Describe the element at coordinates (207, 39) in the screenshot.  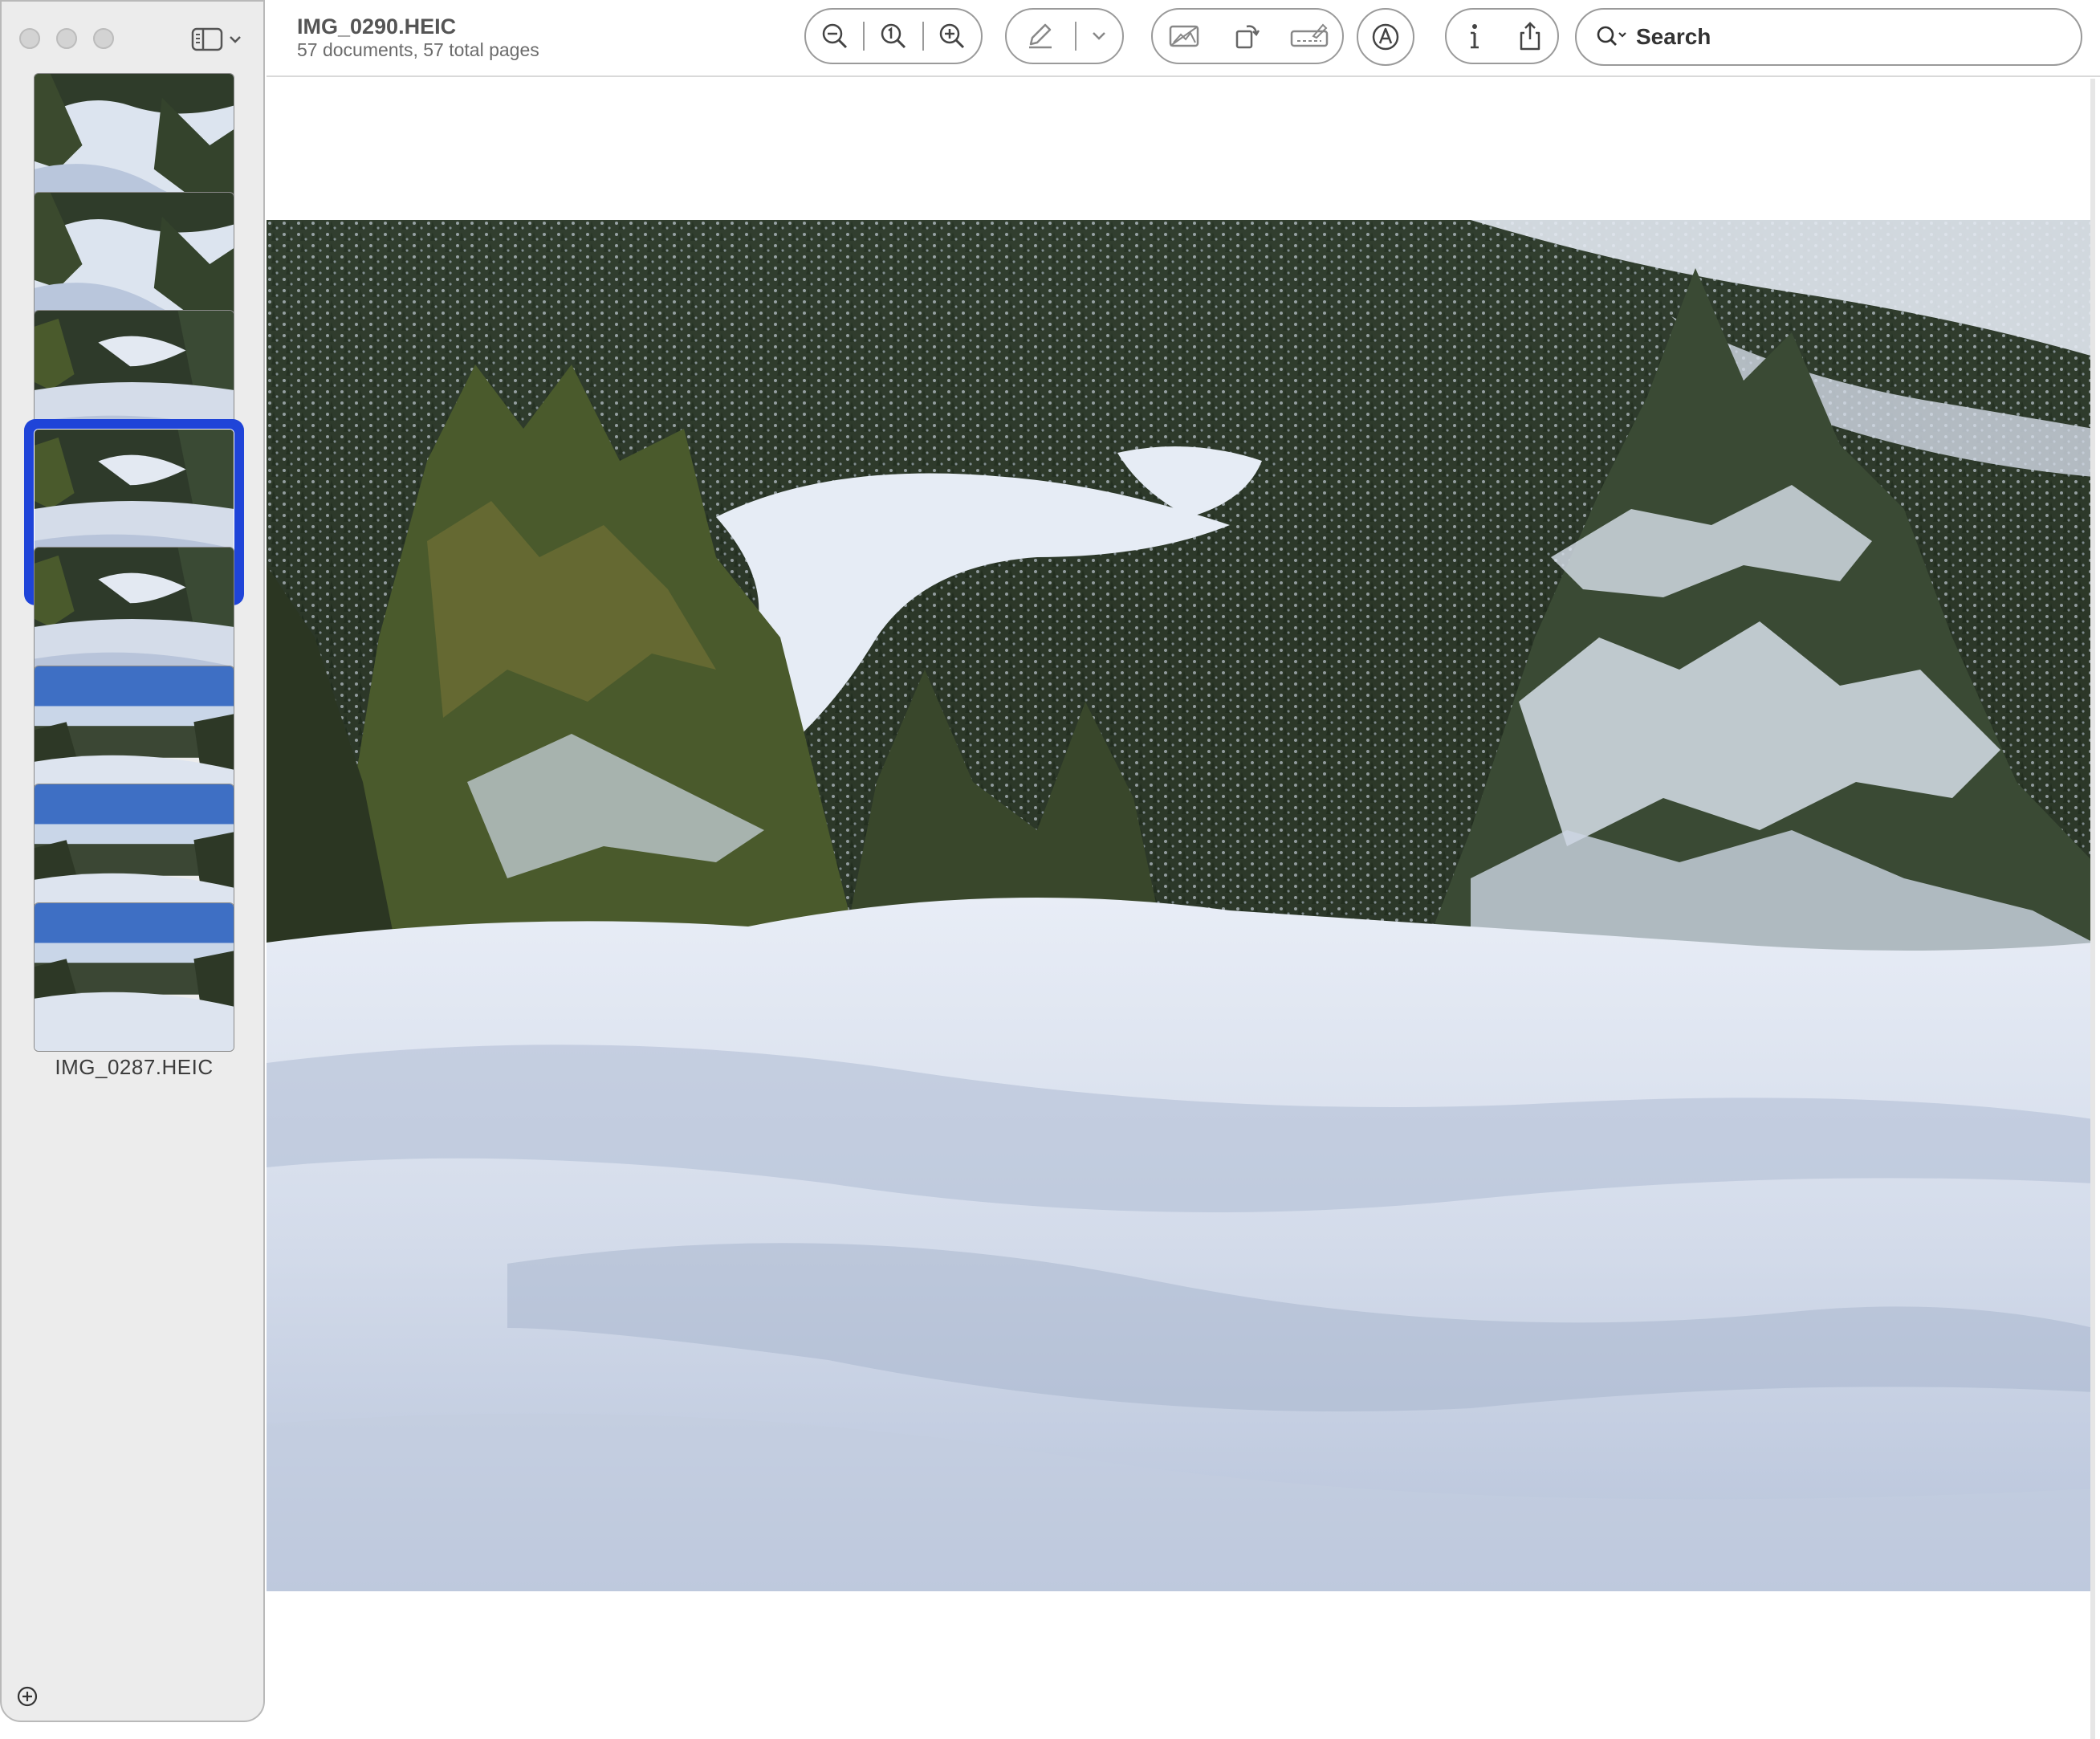
I see `sidebar-icon` at that location.